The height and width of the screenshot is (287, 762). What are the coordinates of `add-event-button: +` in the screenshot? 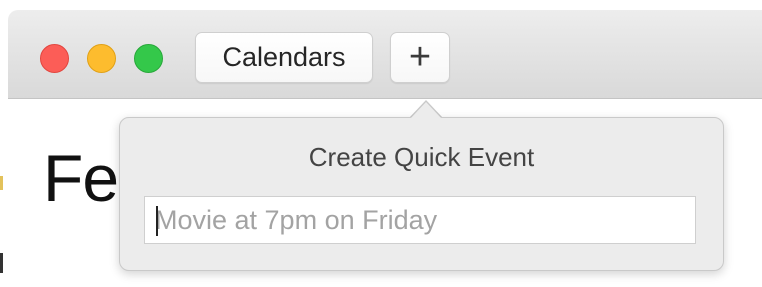 It's located at (420, 57).